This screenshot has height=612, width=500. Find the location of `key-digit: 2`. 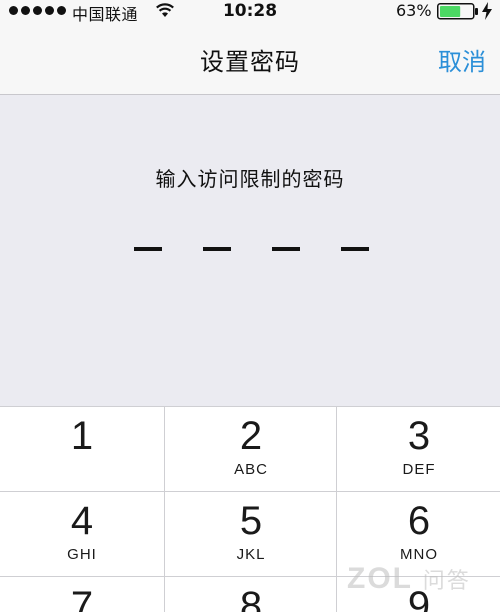

key-digit: 2 is located at coordinates (251, 436).